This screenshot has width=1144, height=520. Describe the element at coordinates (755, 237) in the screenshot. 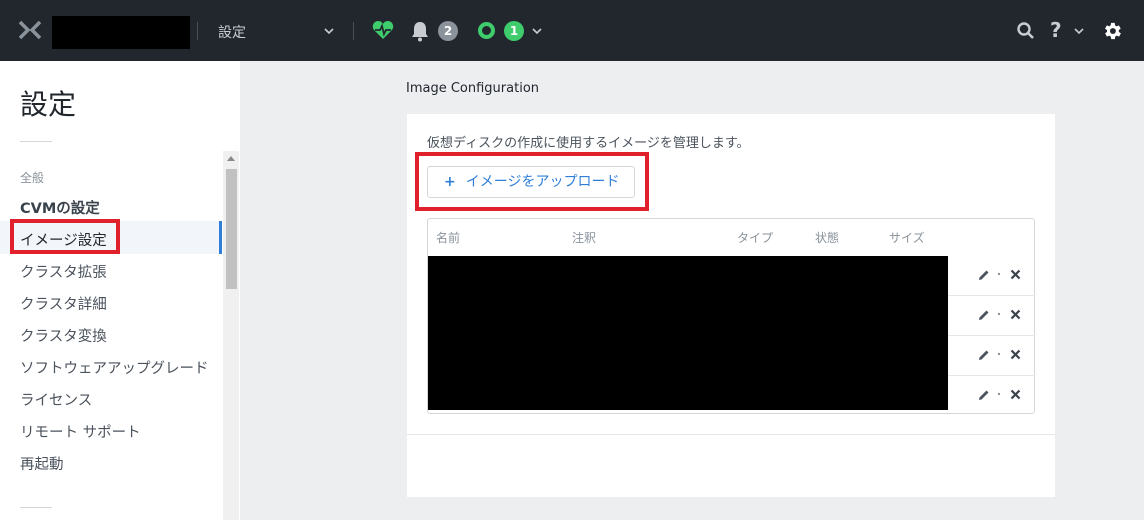

I see `column-header-type: タイプ` at that location.